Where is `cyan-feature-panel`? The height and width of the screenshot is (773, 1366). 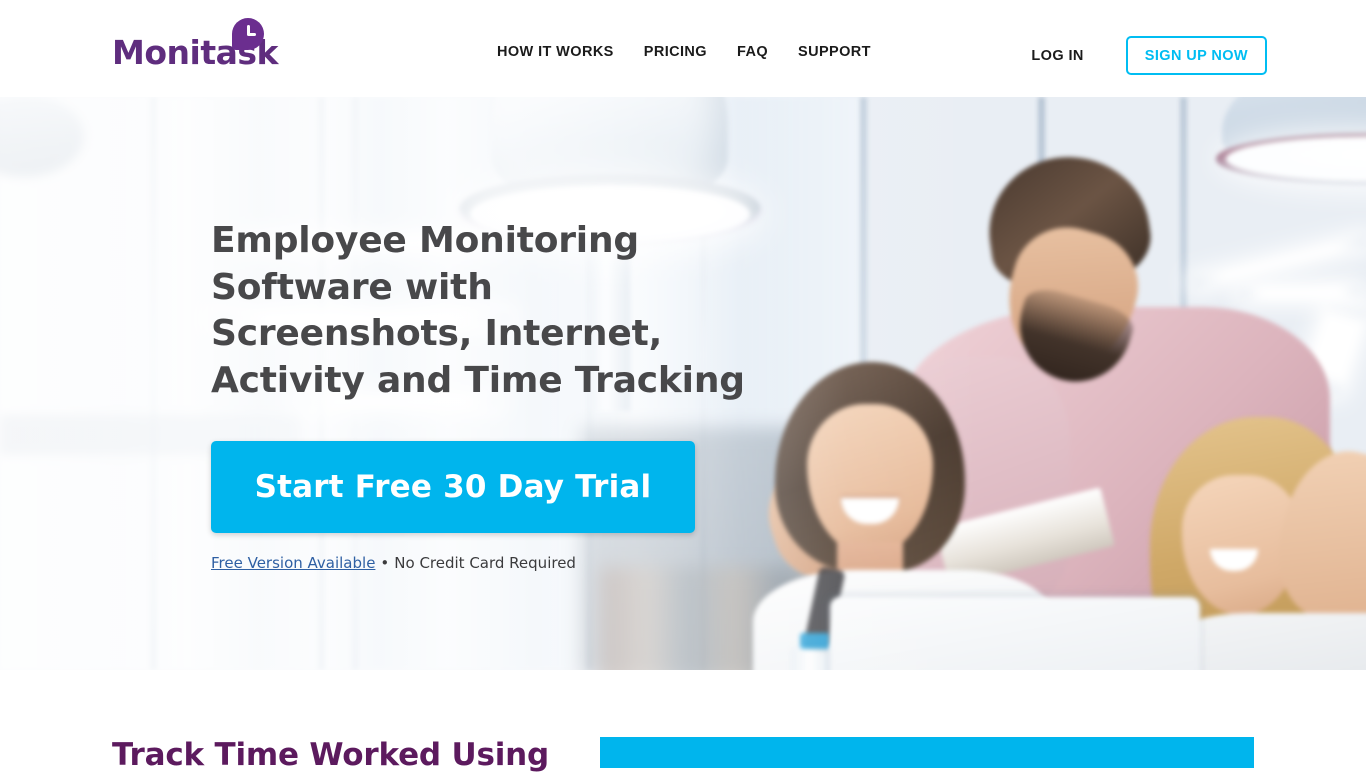
cyan-feature-panel is located at coordinates (927, 752).